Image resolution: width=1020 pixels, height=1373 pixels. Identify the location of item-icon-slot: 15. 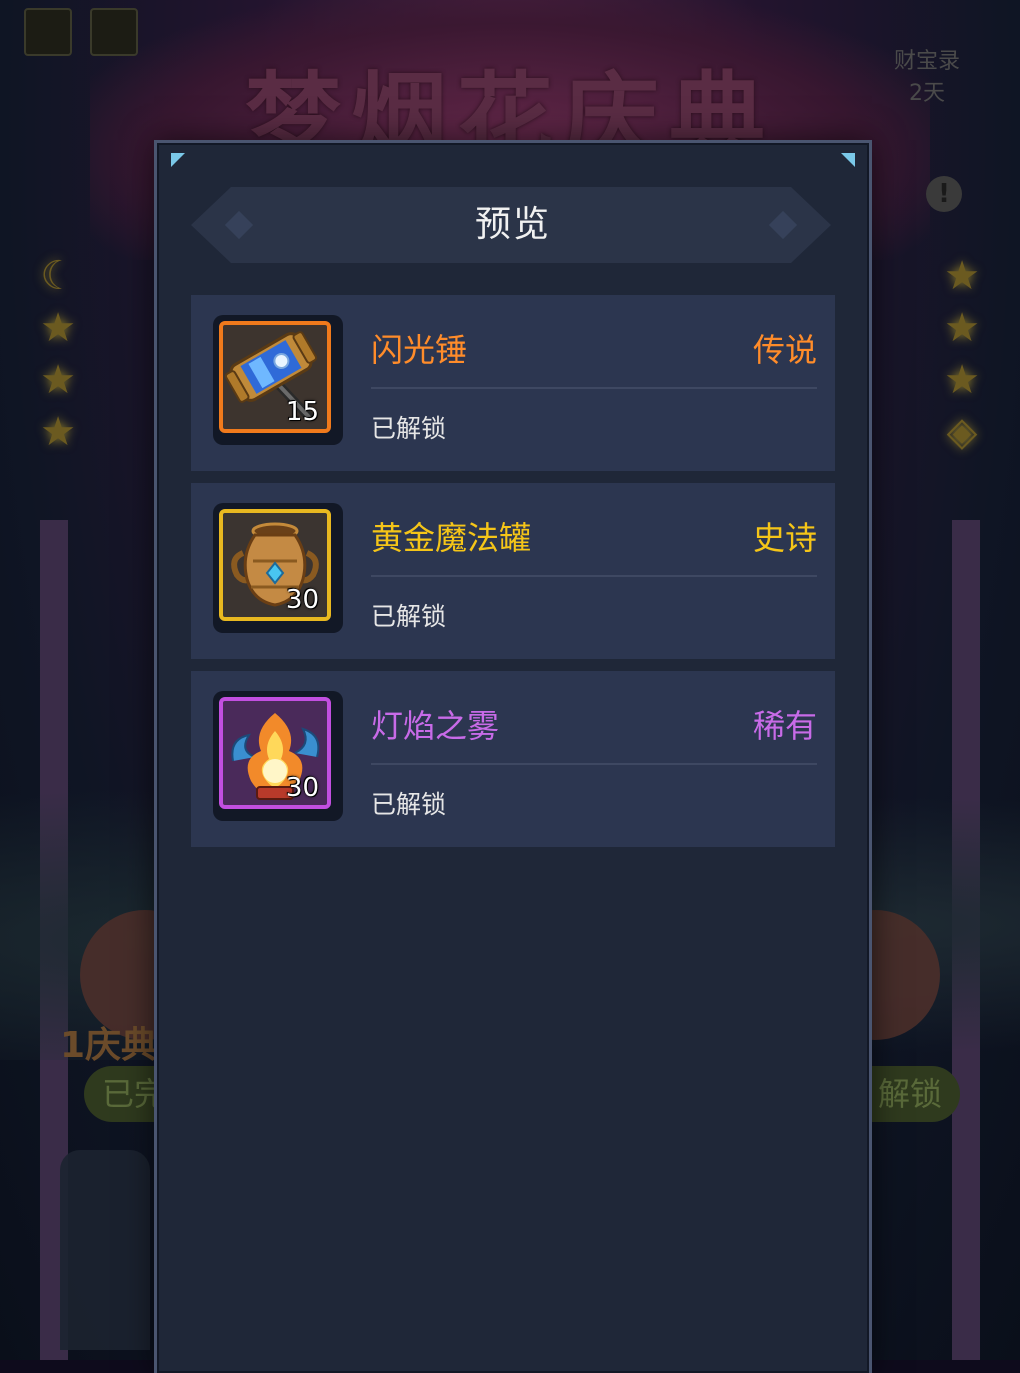
(275, 377).